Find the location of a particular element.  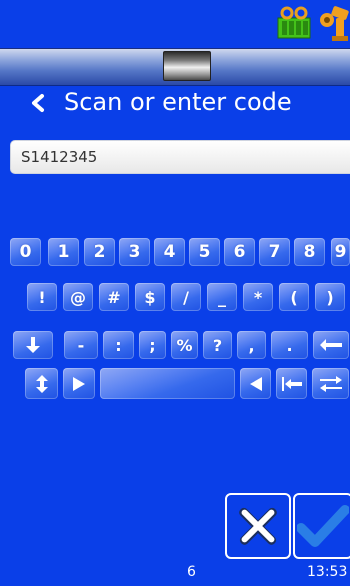

key-symbol-0: ! is located at coordinates (42, 297).